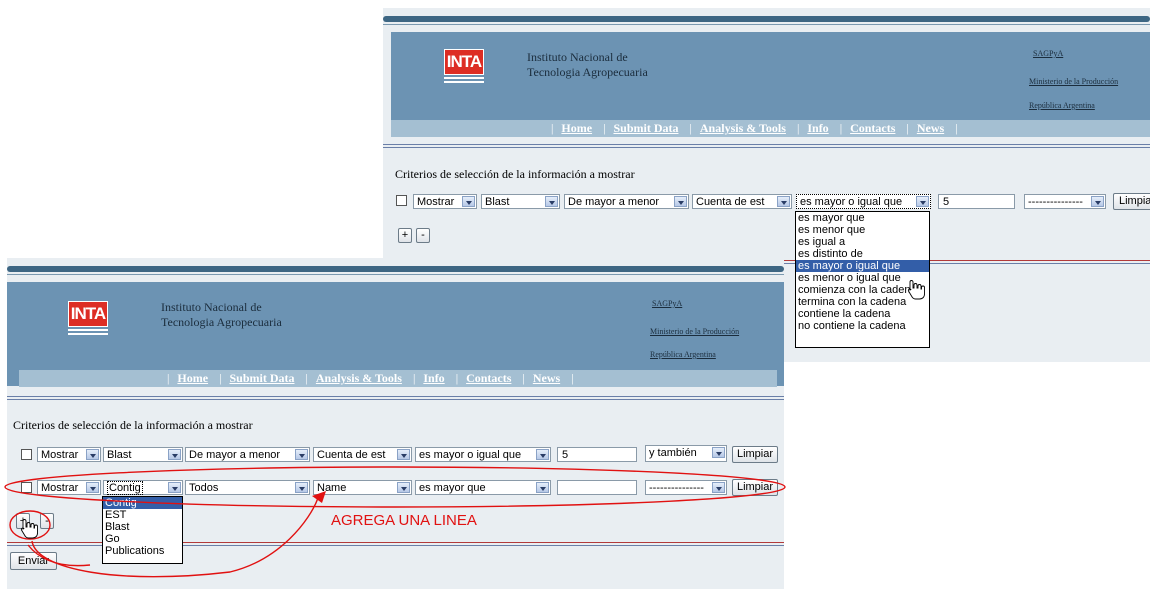  I want to click on annotation-arrowhead, so click(319, 497).